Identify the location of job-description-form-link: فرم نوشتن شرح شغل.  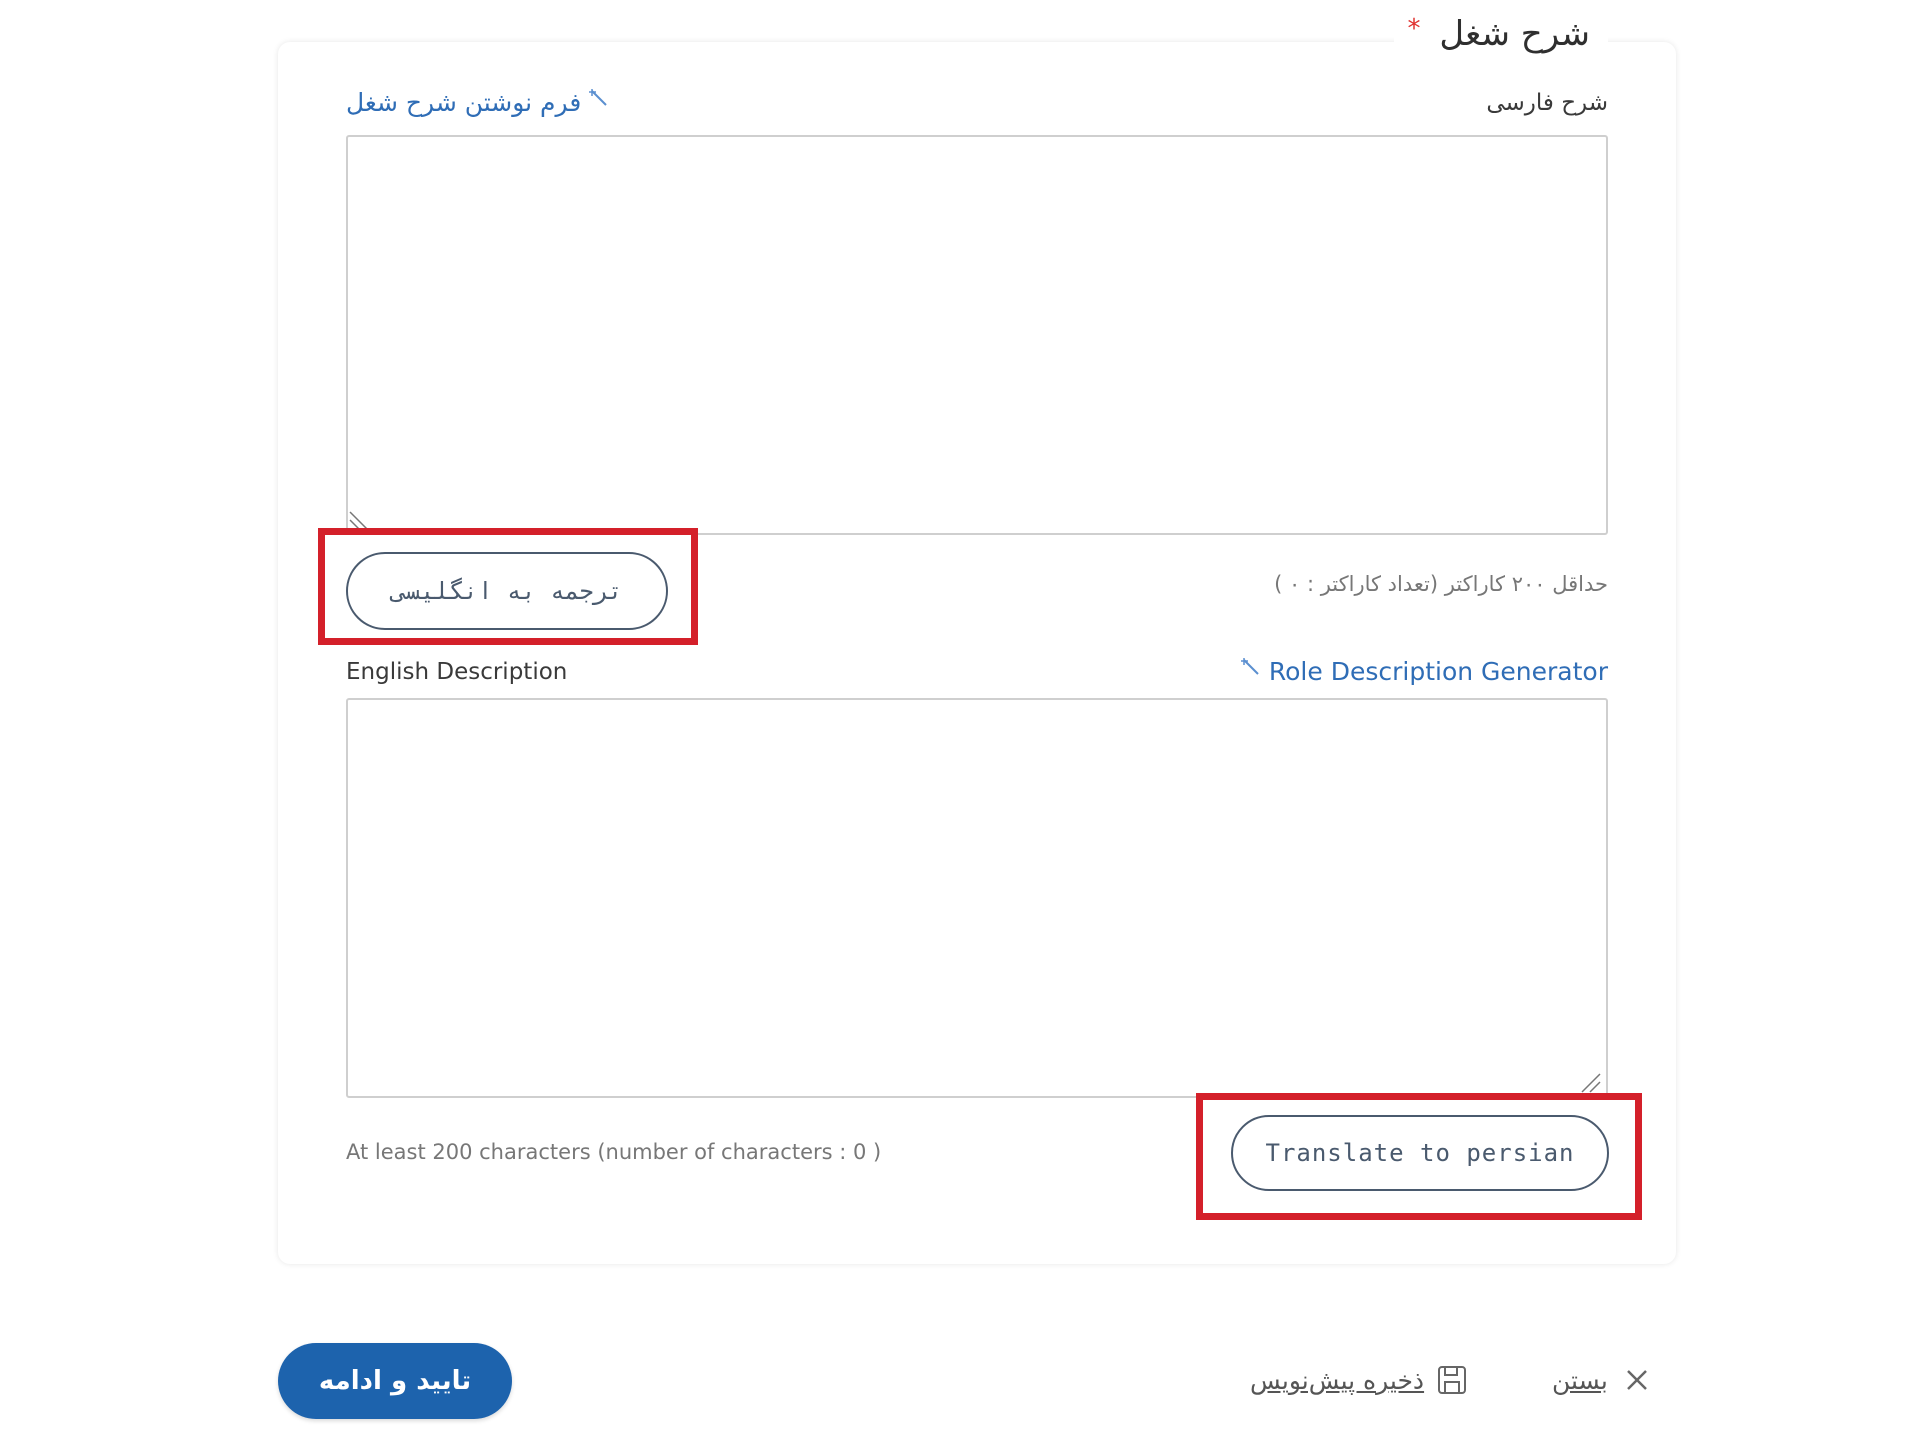
(477, 102).